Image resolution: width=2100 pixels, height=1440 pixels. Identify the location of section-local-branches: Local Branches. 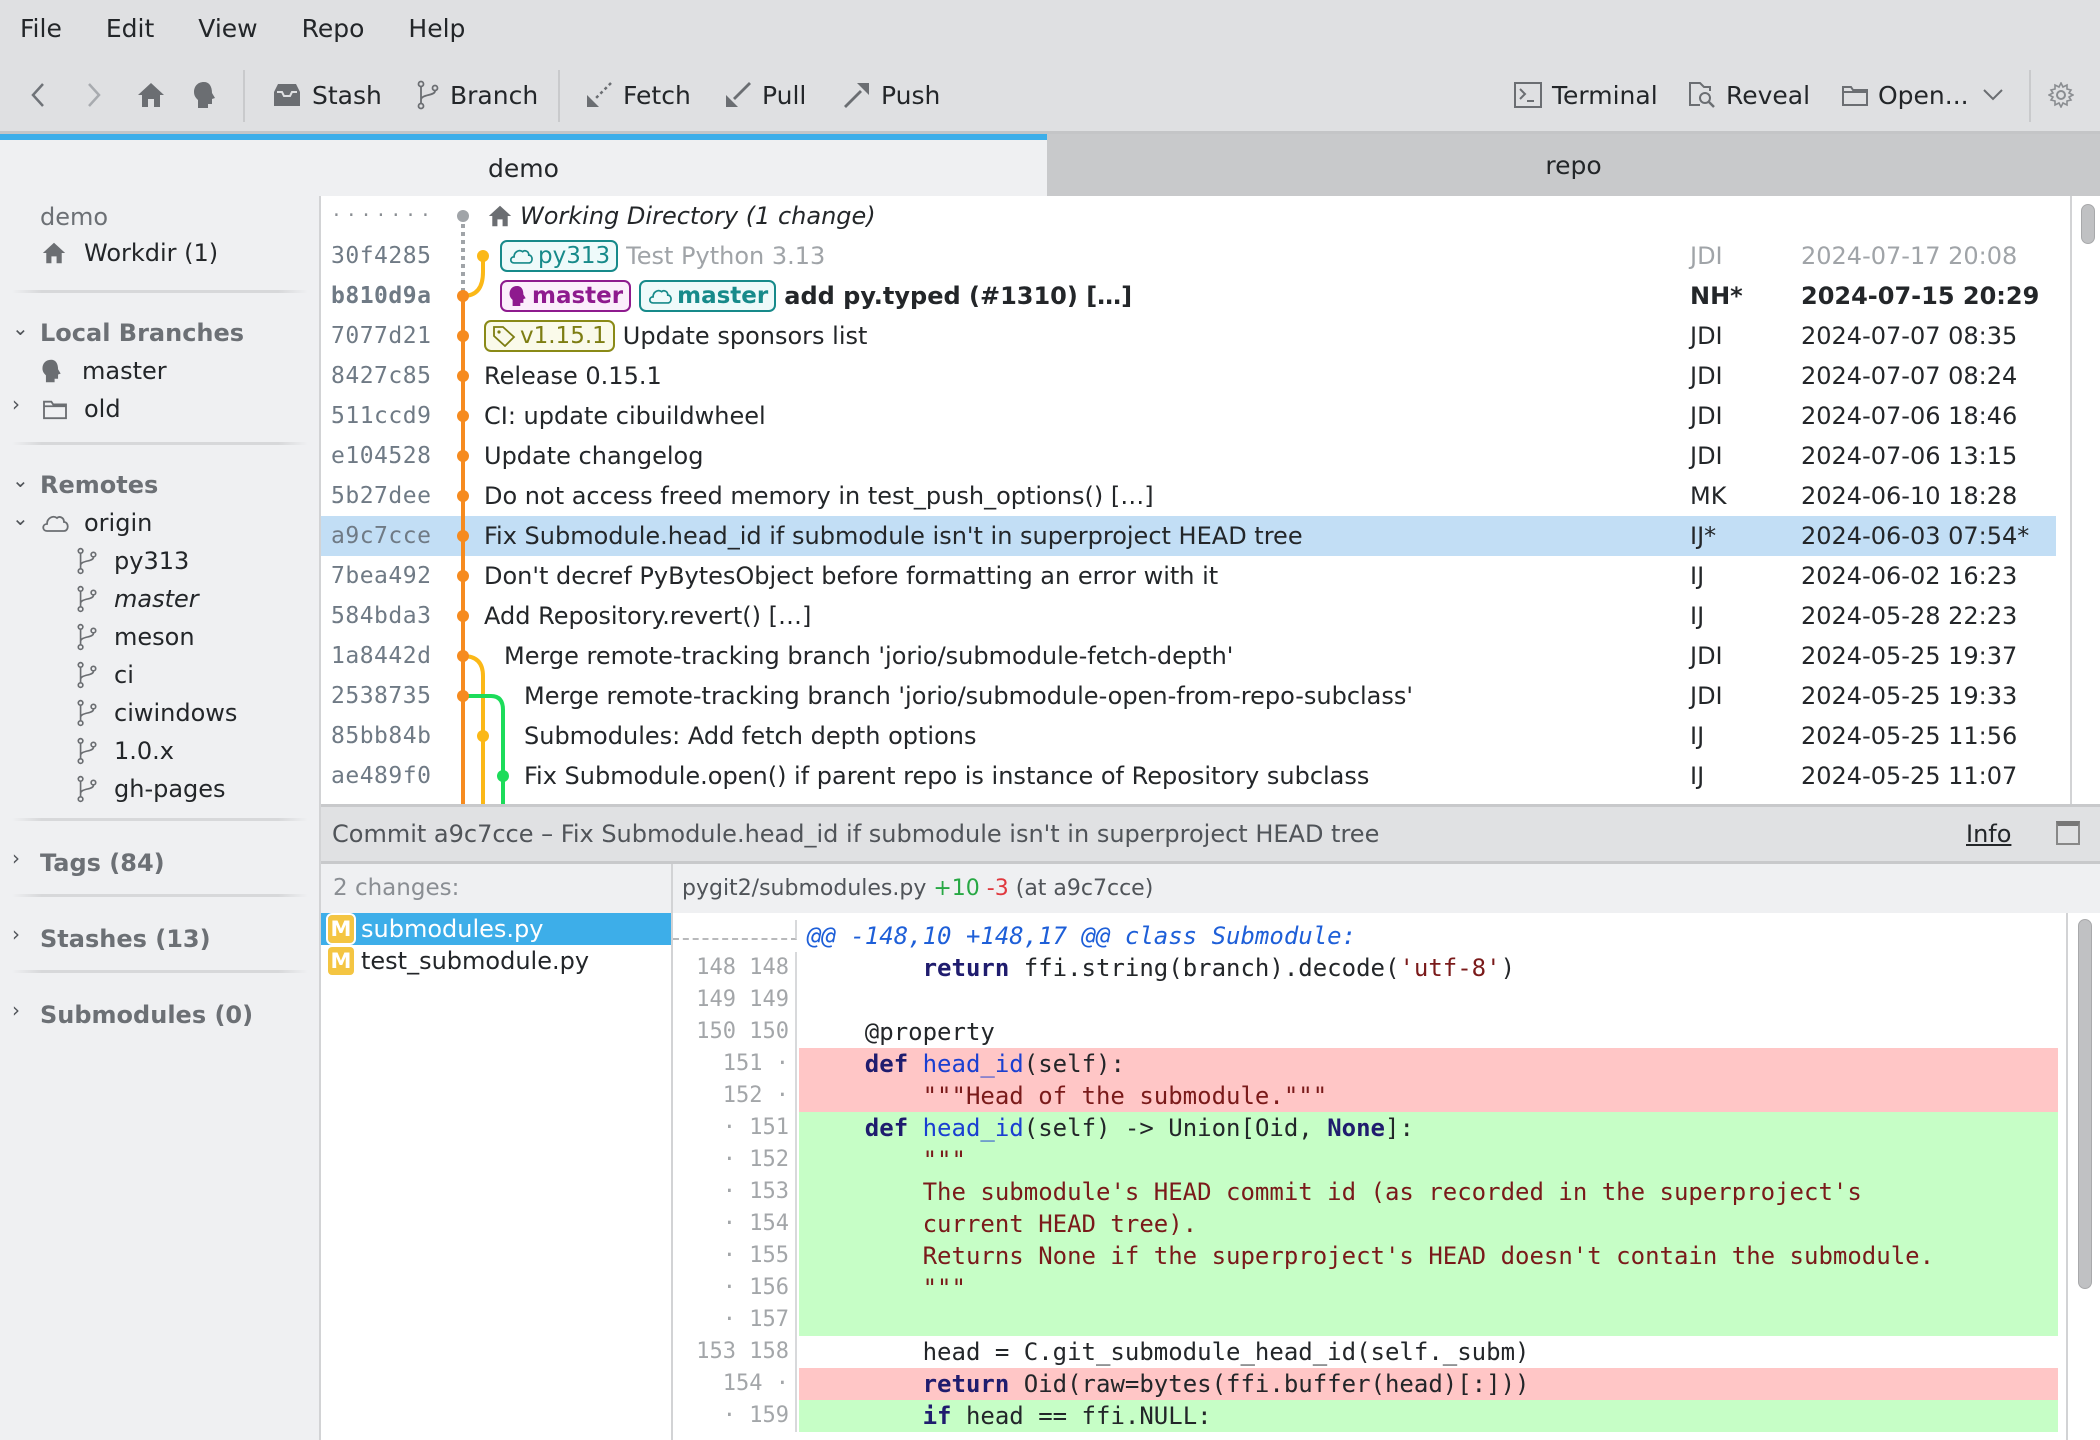
(142, 333).